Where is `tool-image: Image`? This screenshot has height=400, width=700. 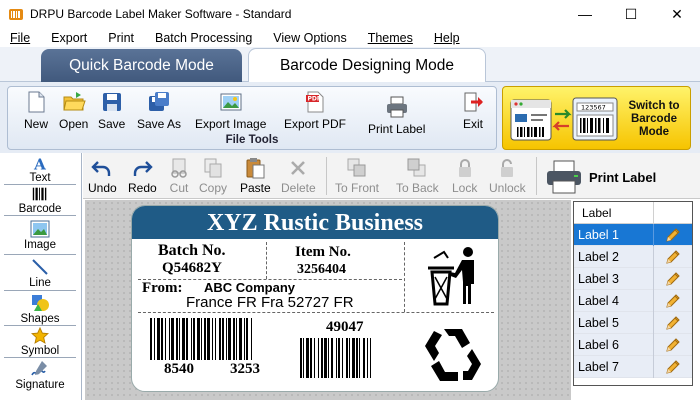 tool-image: Image is located at coordinates (40, 237).